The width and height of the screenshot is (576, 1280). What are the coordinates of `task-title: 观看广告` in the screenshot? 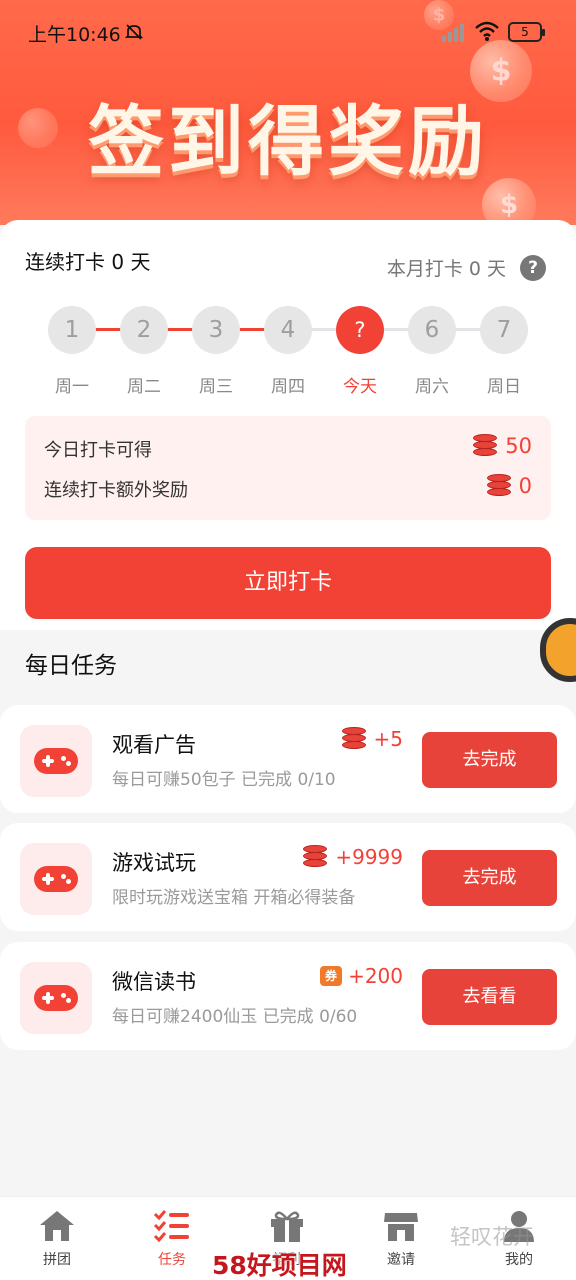 It's located at (154, 745).